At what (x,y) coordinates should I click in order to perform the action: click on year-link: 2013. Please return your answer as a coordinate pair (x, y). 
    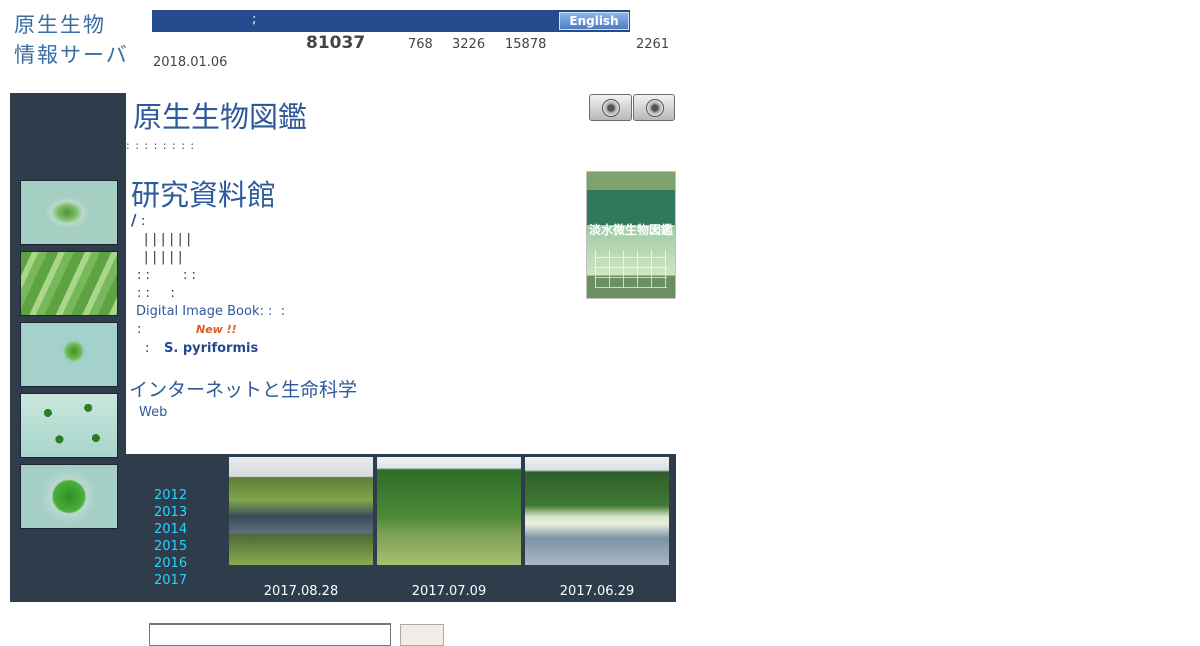
    Looking at the image, I should click on (170, 512).